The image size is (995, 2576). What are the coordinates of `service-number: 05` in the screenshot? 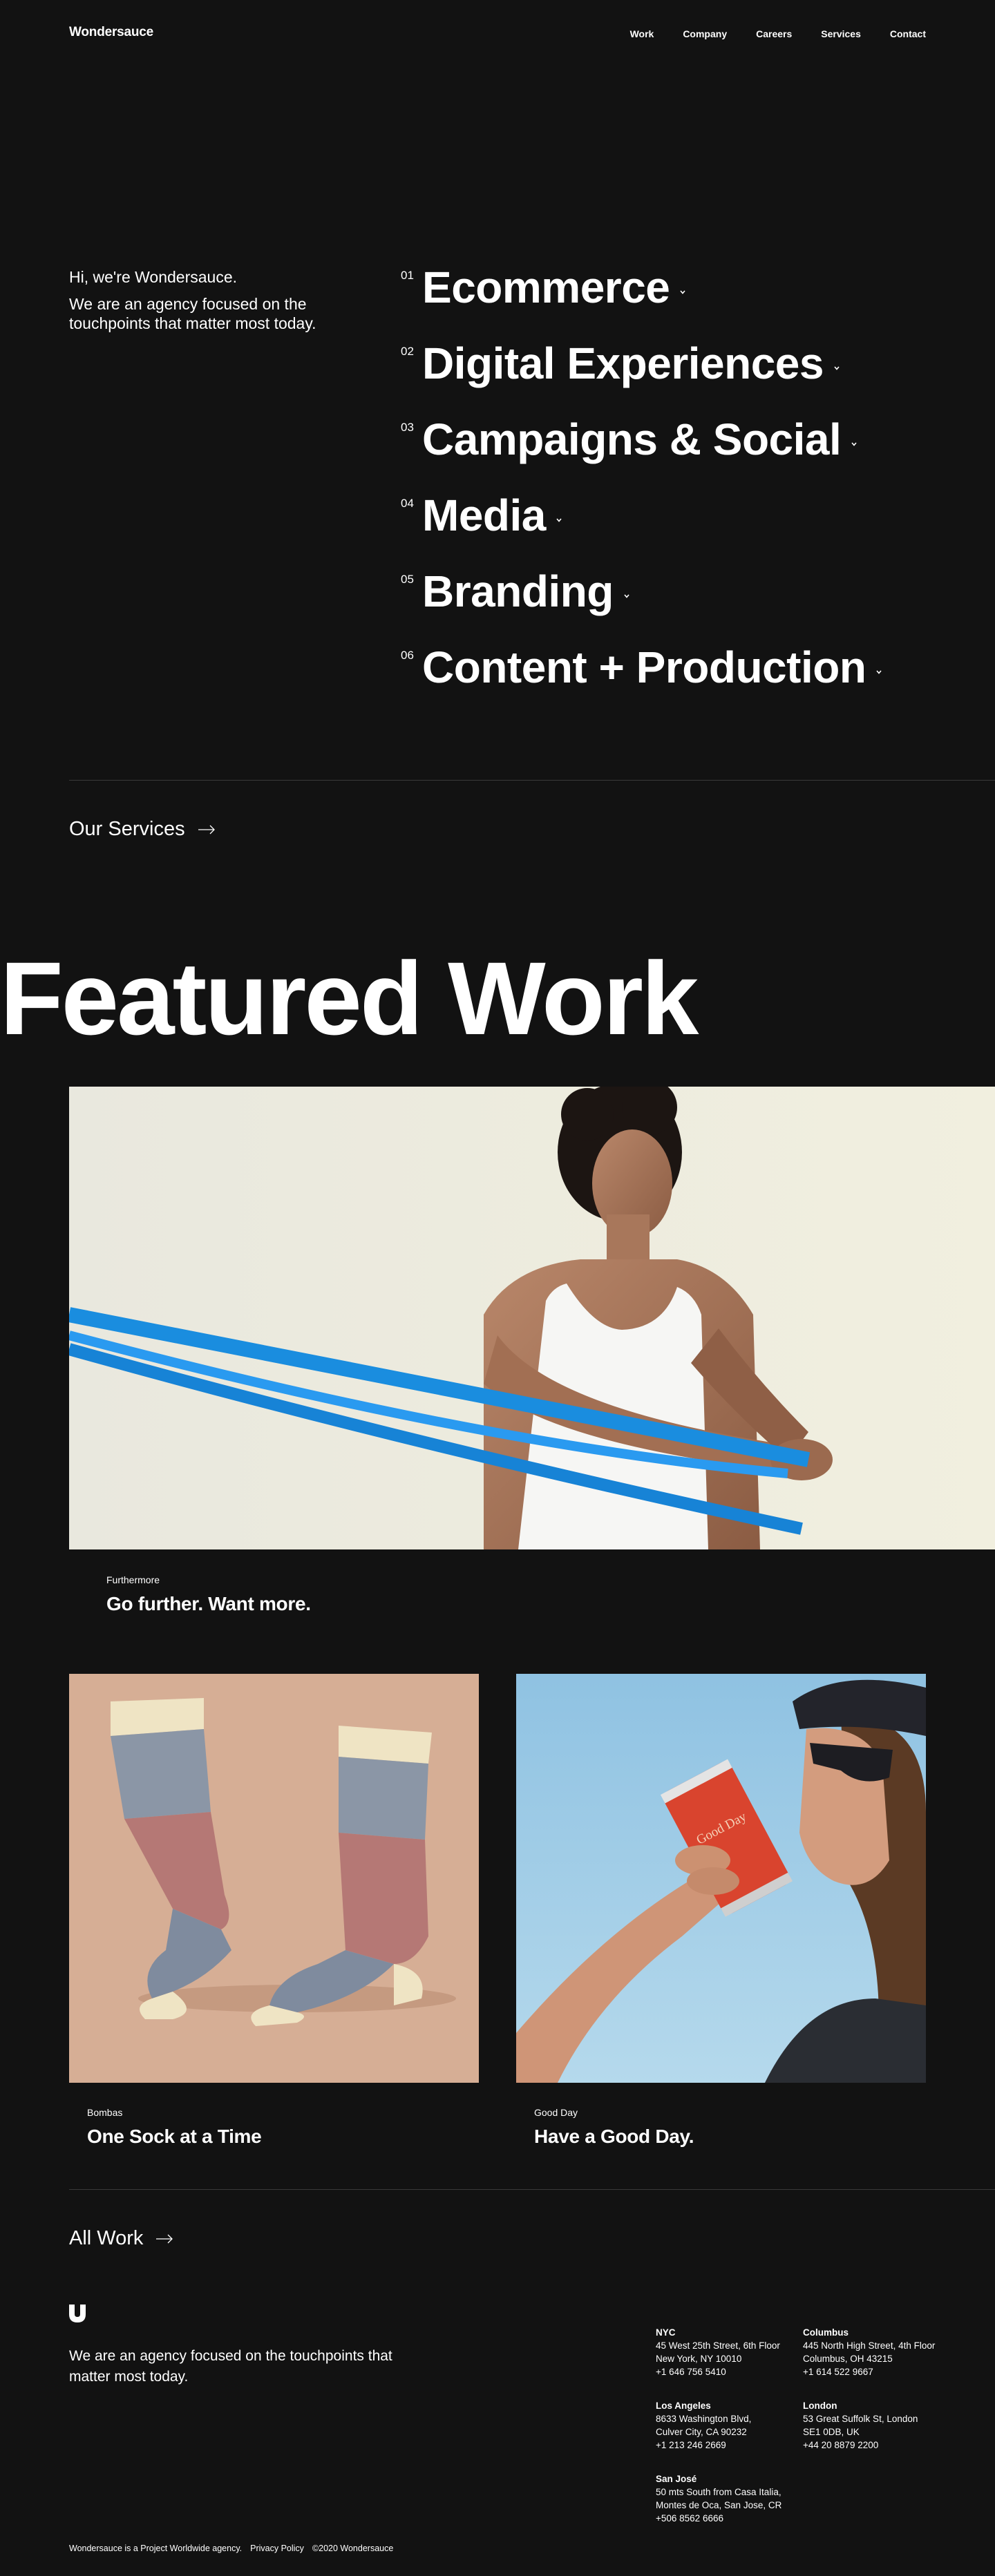 It's located at (407, 579).